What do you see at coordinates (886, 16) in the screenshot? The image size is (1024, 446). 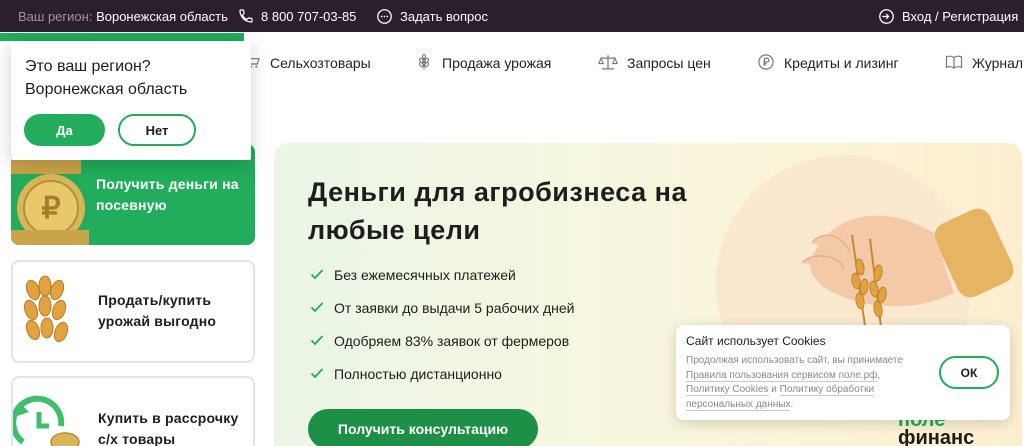 I see `login-icon` at bounding box center [886, 16].